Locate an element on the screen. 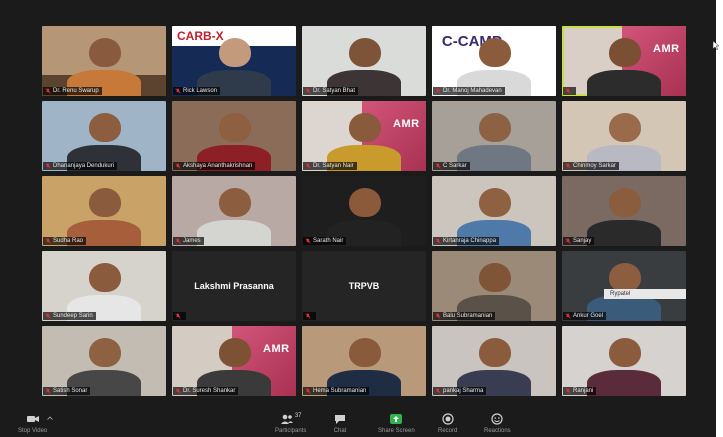 This screenshot has width=723, height=437. participant-name-tag: Sarath Nair is located at coordinates (325, 241).